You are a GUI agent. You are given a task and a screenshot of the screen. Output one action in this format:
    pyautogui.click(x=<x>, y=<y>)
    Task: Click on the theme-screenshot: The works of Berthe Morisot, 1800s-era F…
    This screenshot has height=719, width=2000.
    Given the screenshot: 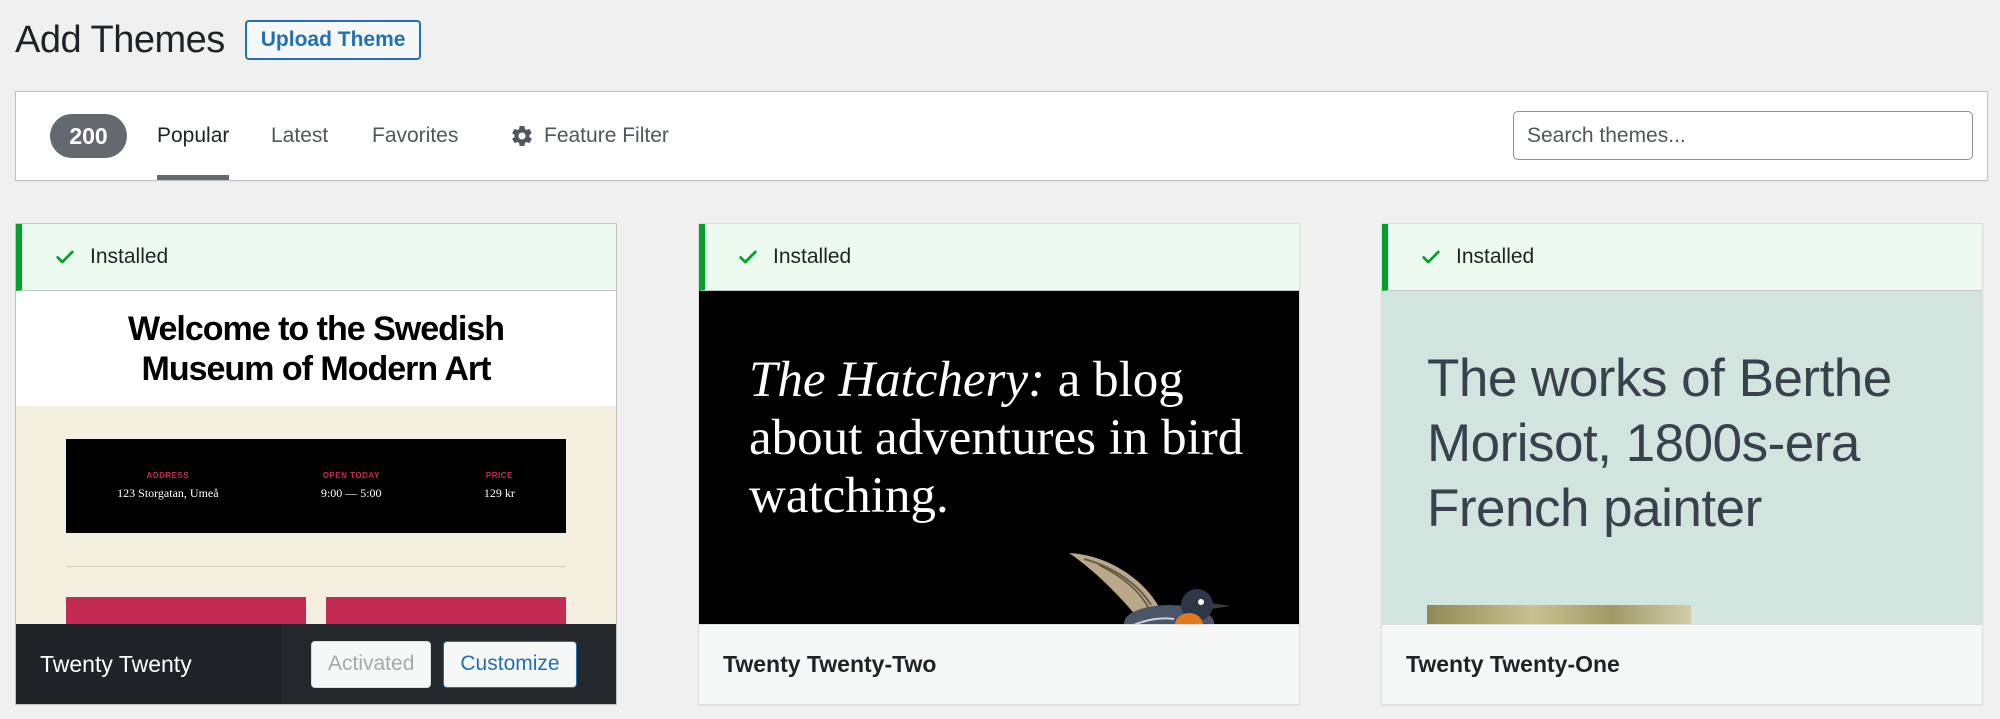 What is the action you would take?
    pyautogui.click(x=1682, y=458)
    